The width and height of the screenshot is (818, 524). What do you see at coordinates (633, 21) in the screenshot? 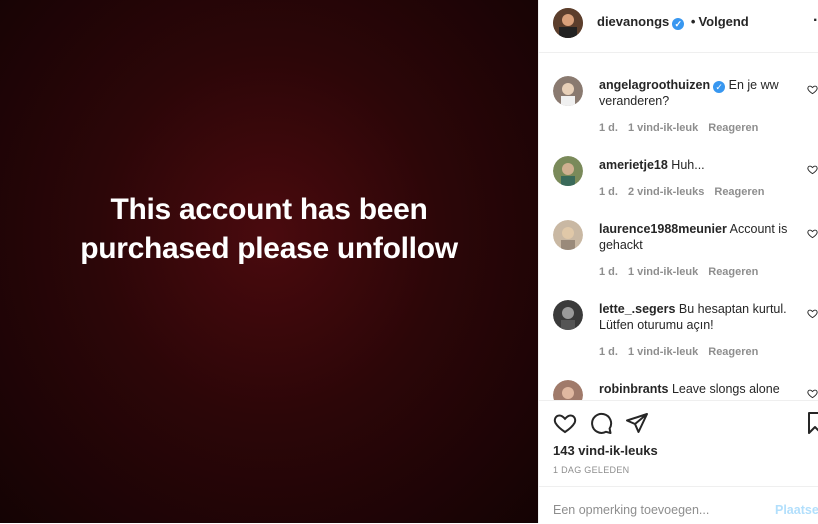
I see `header-username: dievanongs` at bounding box center [633, 21].